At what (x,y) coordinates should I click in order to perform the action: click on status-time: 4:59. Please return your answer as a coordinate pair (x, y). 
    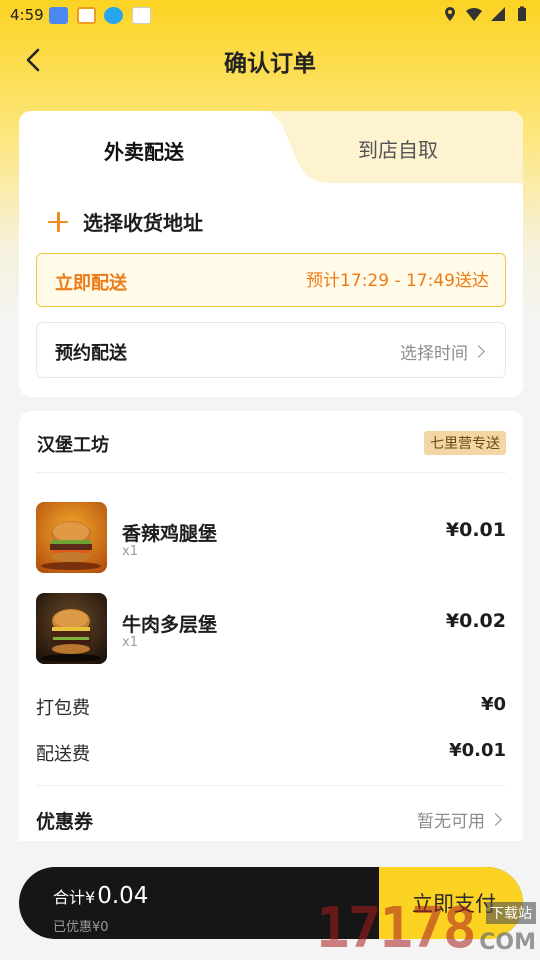
    Looking at the image, I should click on (27, 15).